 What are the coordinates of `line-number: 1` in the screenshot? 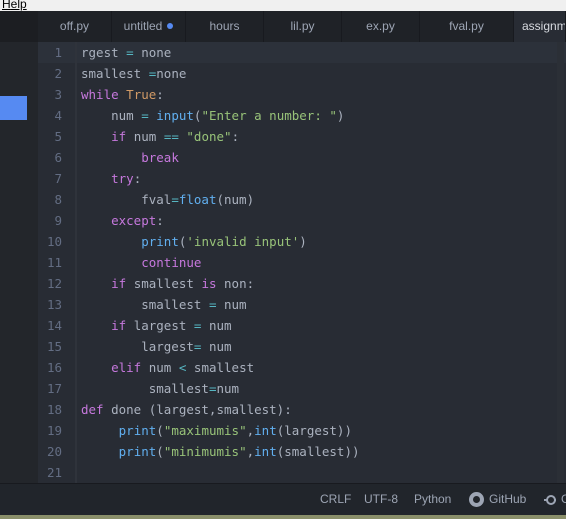 It's located at (58, 52).